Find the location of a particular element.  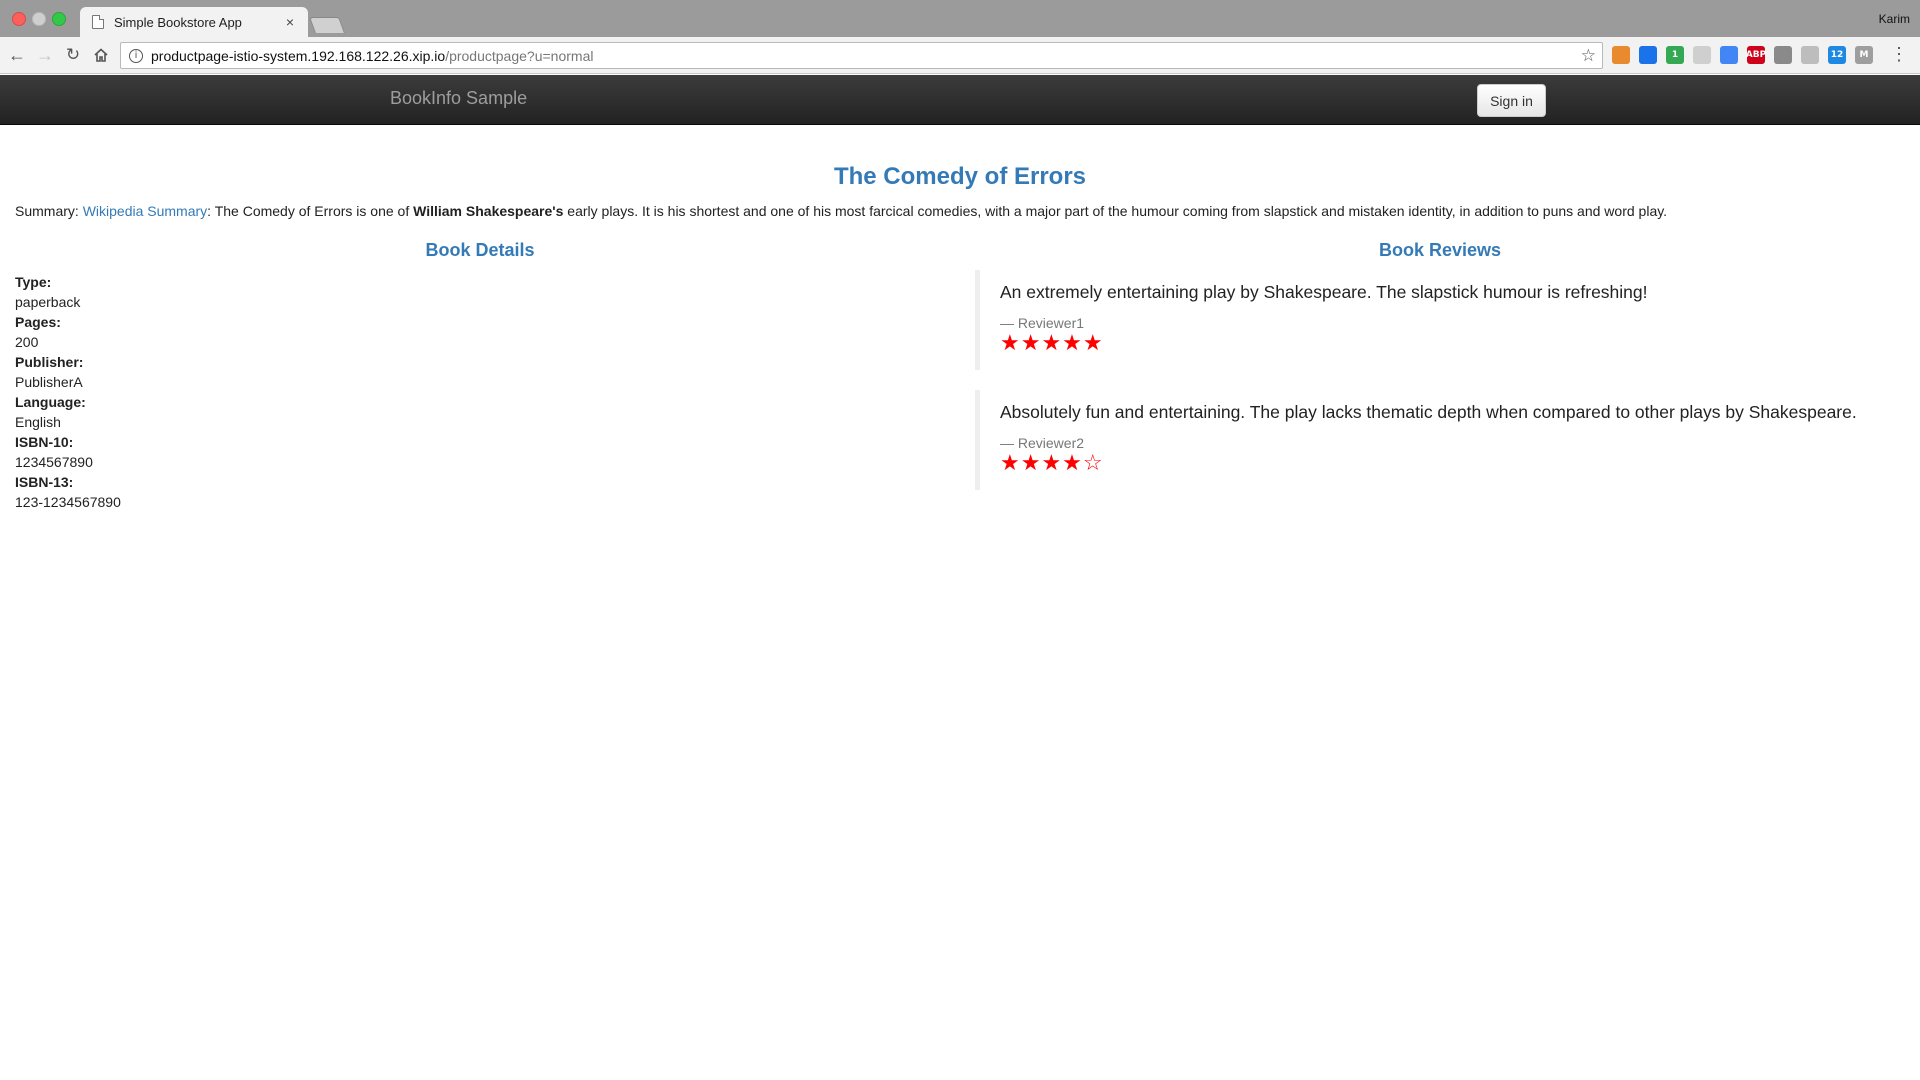

adblock-plus-icon: ABP is located at coordinates (1756, 55).